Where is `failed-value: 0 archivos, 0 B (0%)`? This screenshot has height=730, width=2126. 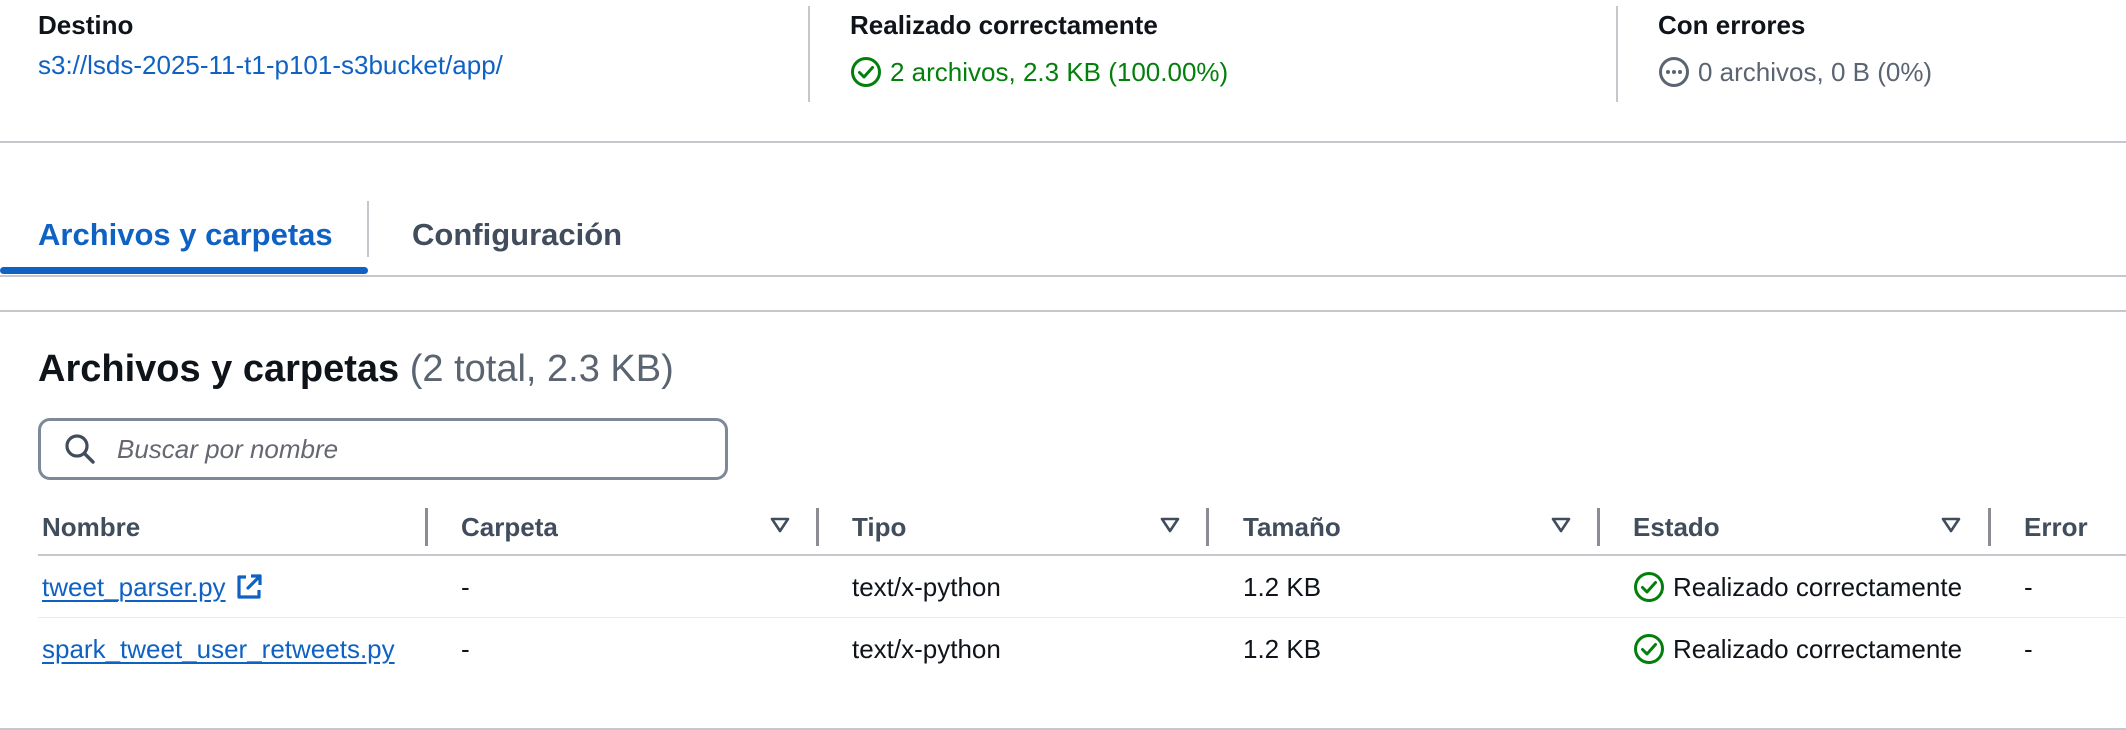
failed-value: 0 archivos, 0 B (0%) is located at coordinates (1795, 72).